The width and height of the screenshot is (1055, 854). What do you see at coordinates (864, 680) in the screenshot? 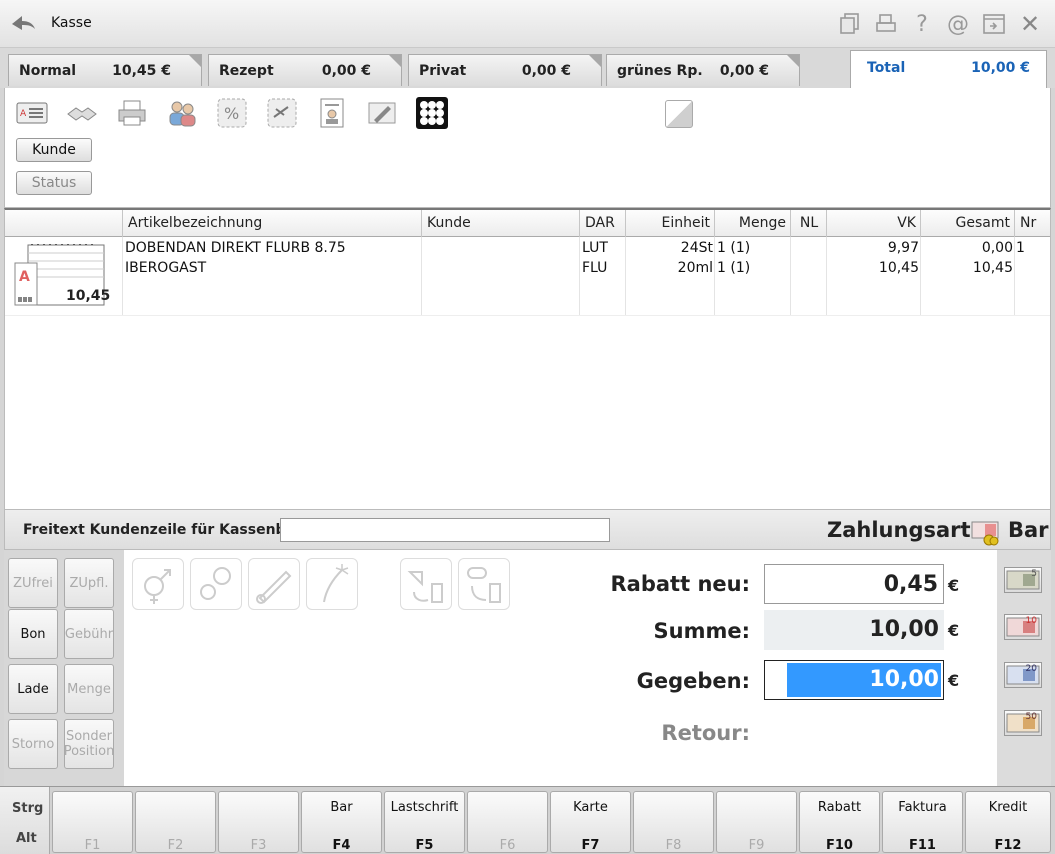
I see `gegeben-value: 10,00` at bounding box center [864, 680].